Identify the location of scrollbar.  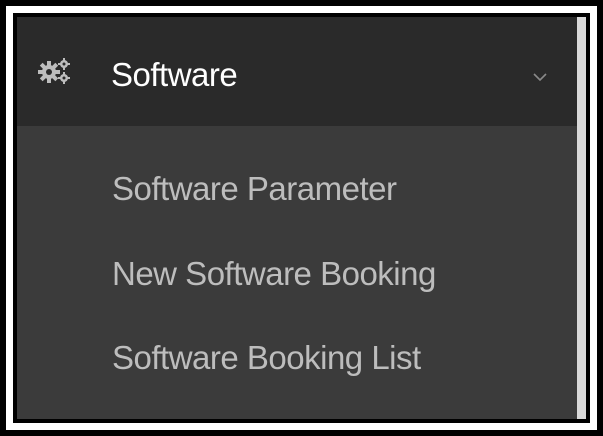
(581, 218).